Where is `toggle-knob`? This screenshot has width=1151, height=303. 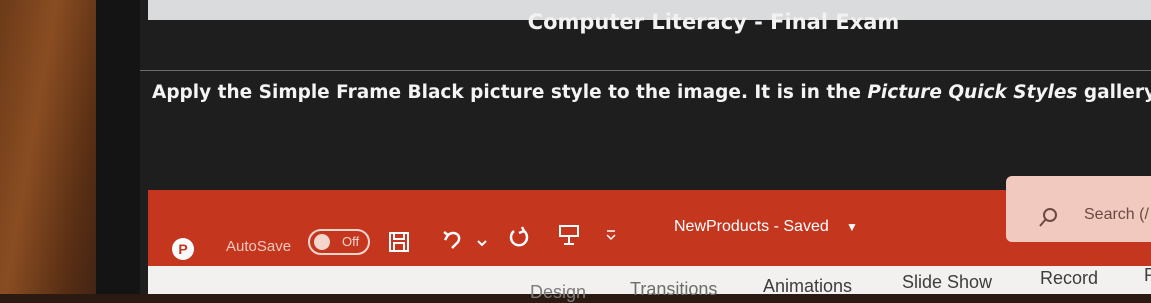 toggle-knob is located at coordinates (322, 242).